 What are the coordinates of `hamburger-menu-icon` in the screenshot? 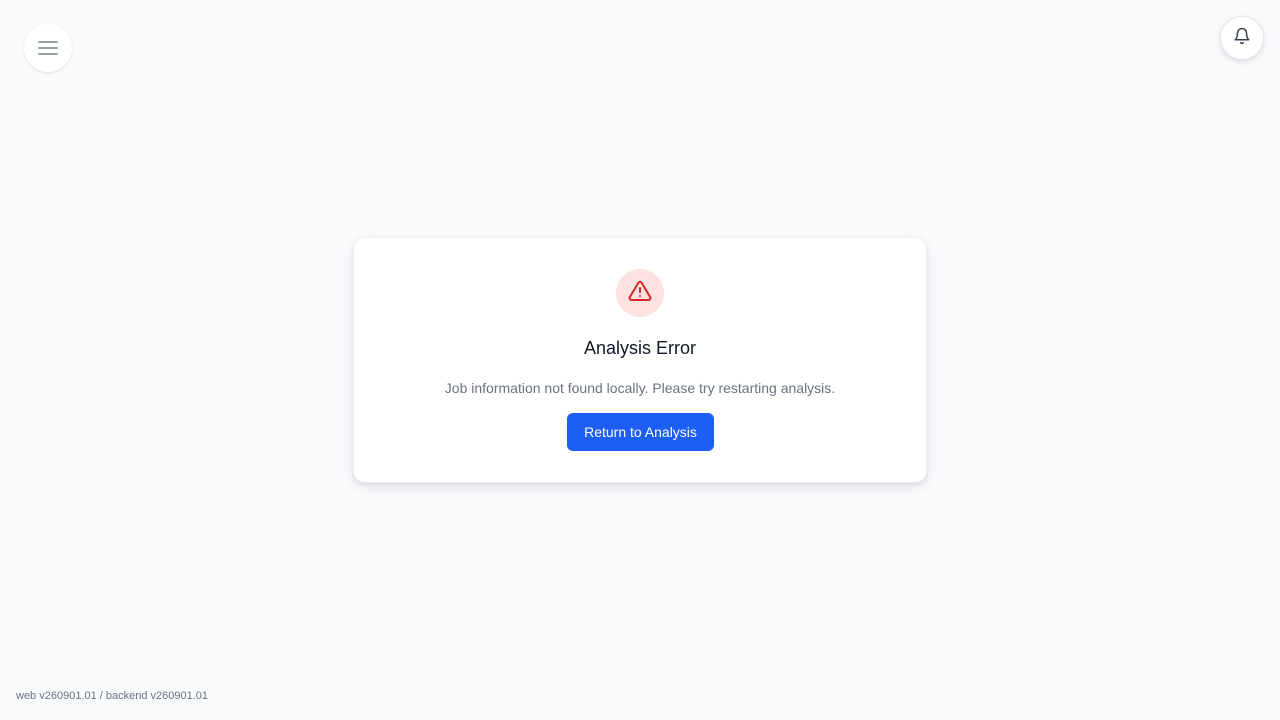 It's located at (48, 48).